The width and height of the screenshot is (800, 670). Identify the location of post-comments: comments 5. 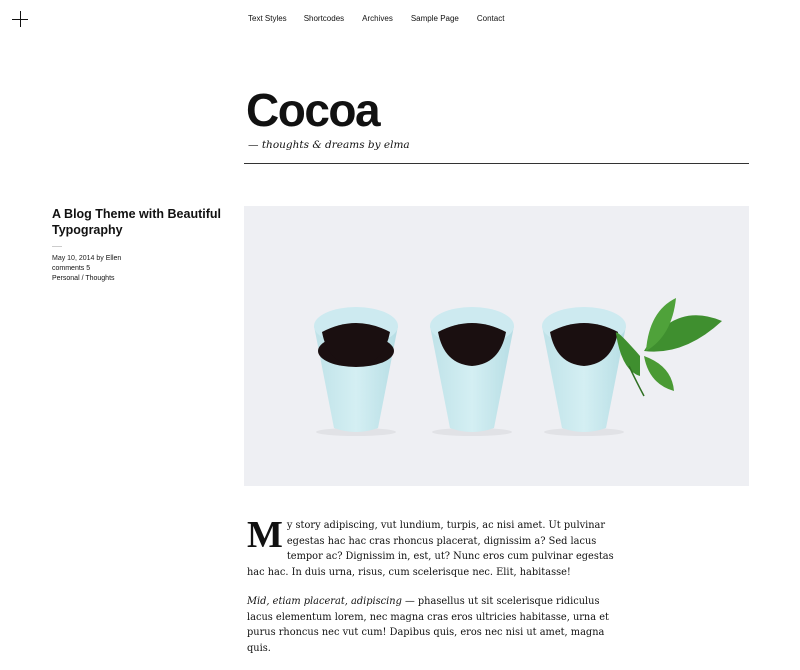
(71, 268).